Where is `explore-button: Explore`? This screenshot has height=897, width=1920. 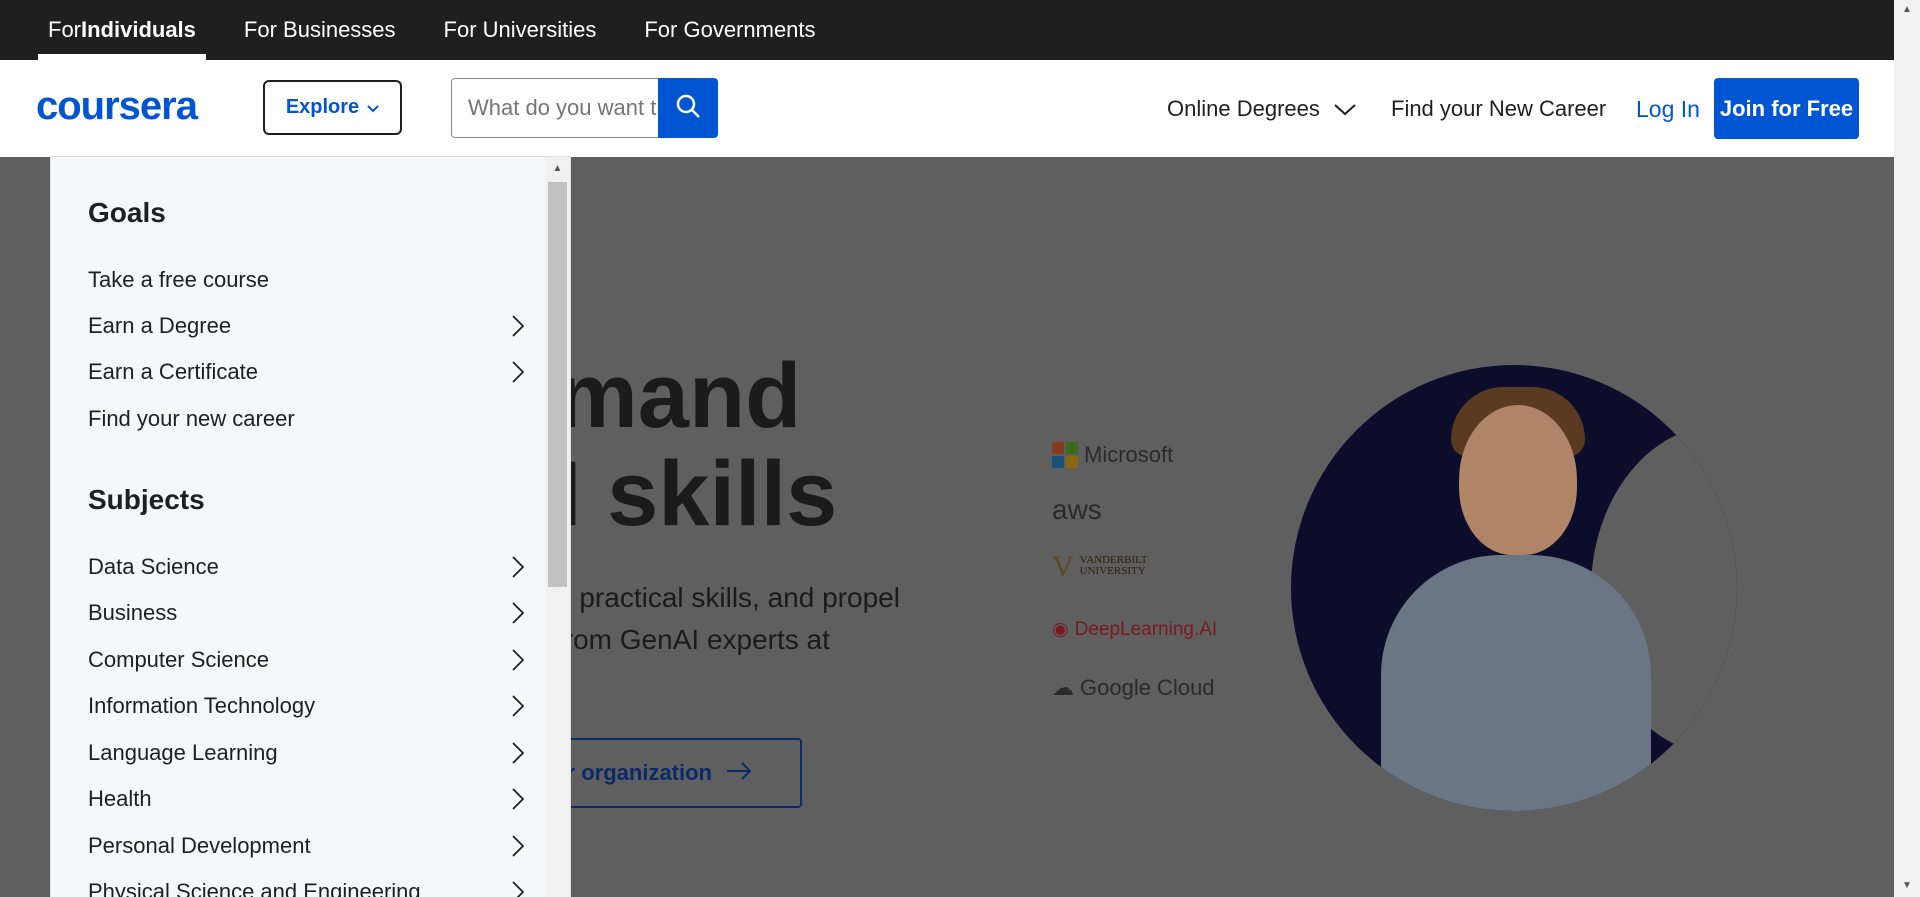 explore-button: Explore is located at coordinates (332, 107).